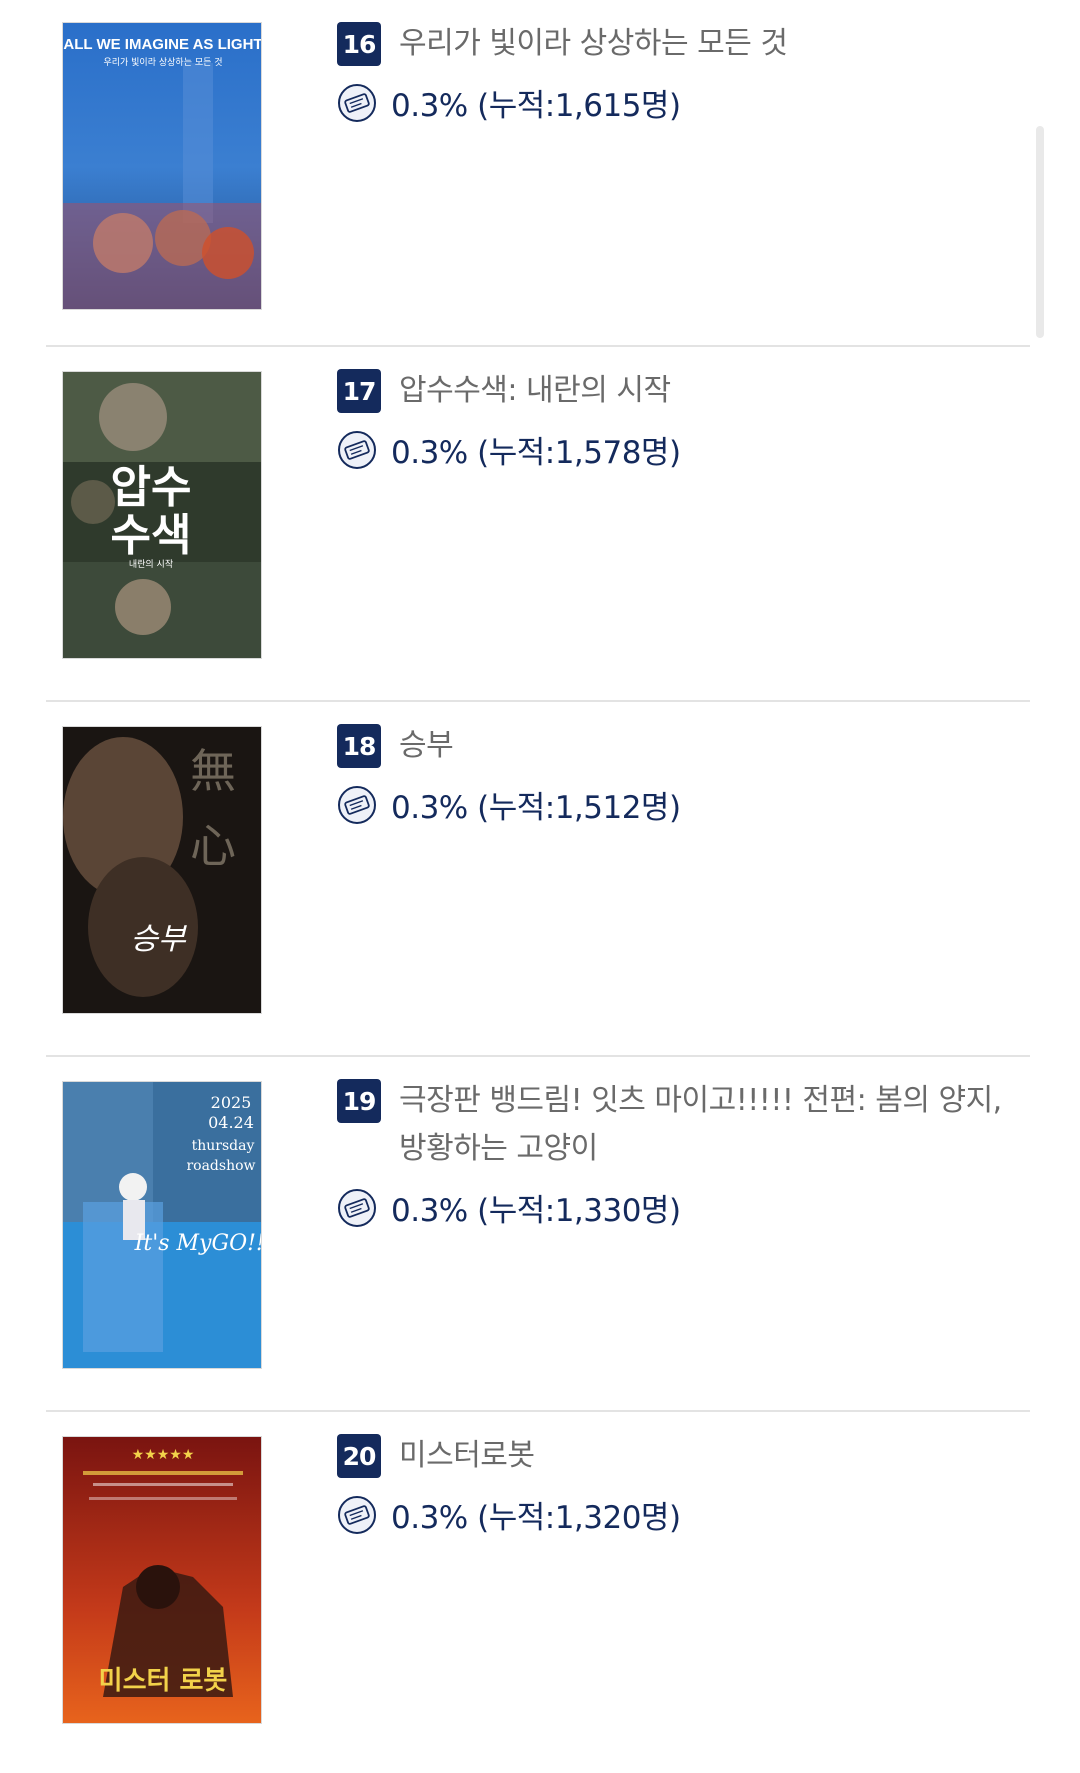  What do you see at coordinates (162, 44) in the screenshot?
I see `svg-text: ALL WE IMAGINE AS LIGHT` at bounding box center [162, 44].